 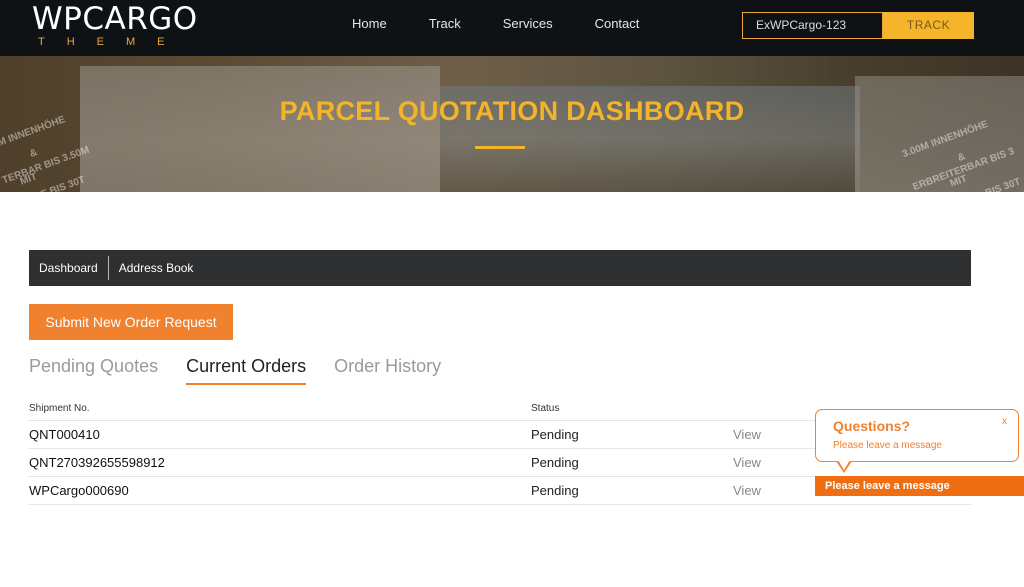 I want to click on shipment-number: QNT270392655598912, so click(x=97, y=462).